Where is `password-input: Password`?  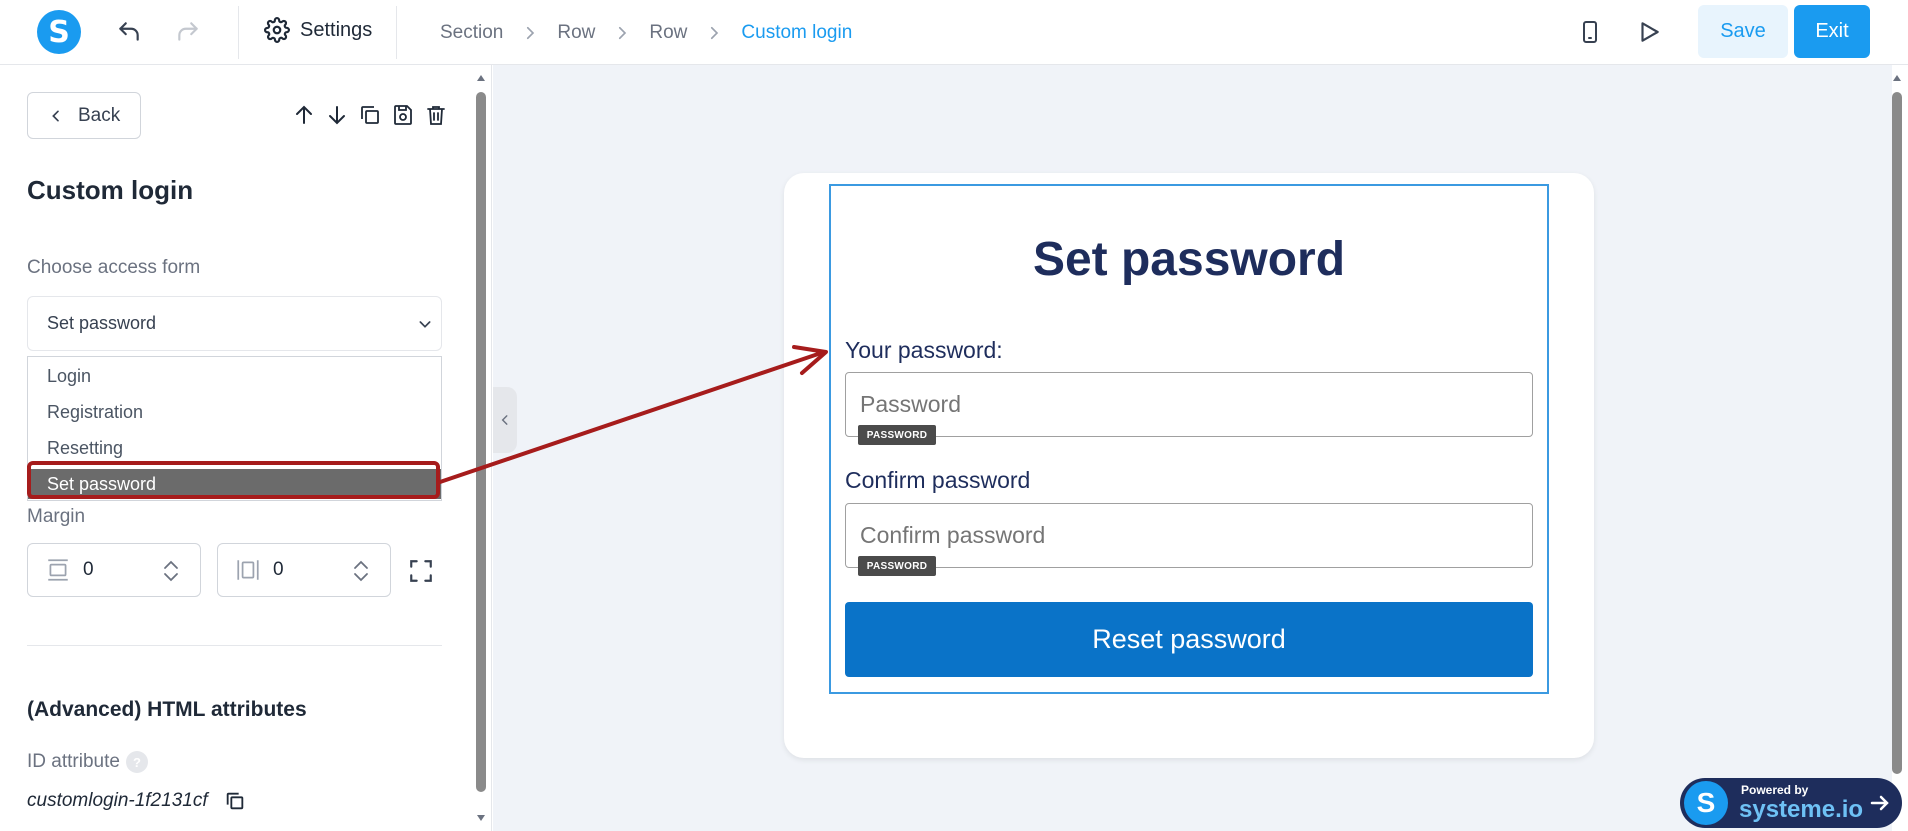 password-input: Password is located at coordinates (1189, 404).